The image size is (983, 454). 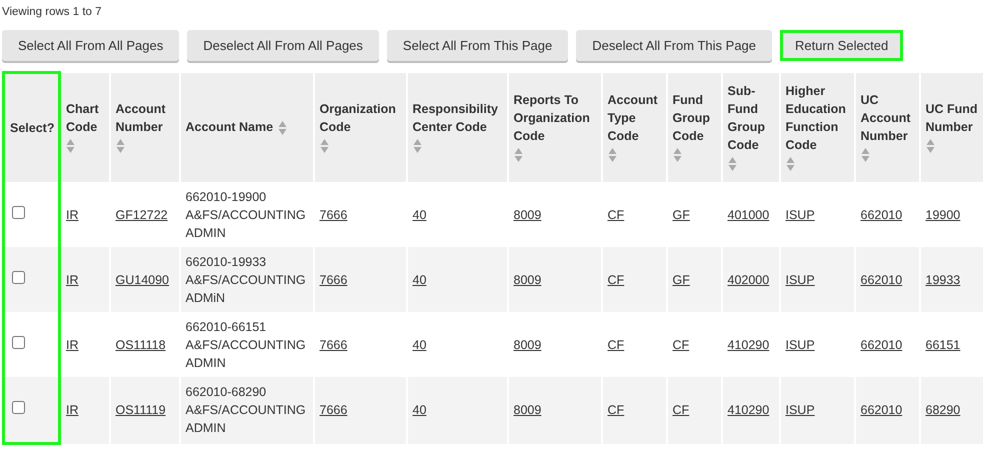 What do you see at coordinates (247, 410) in the screenshot?
I see `table-cell: 662010-68290 A&FS/ACCOUNTING ADMIN` at bounding box center [247, 410].